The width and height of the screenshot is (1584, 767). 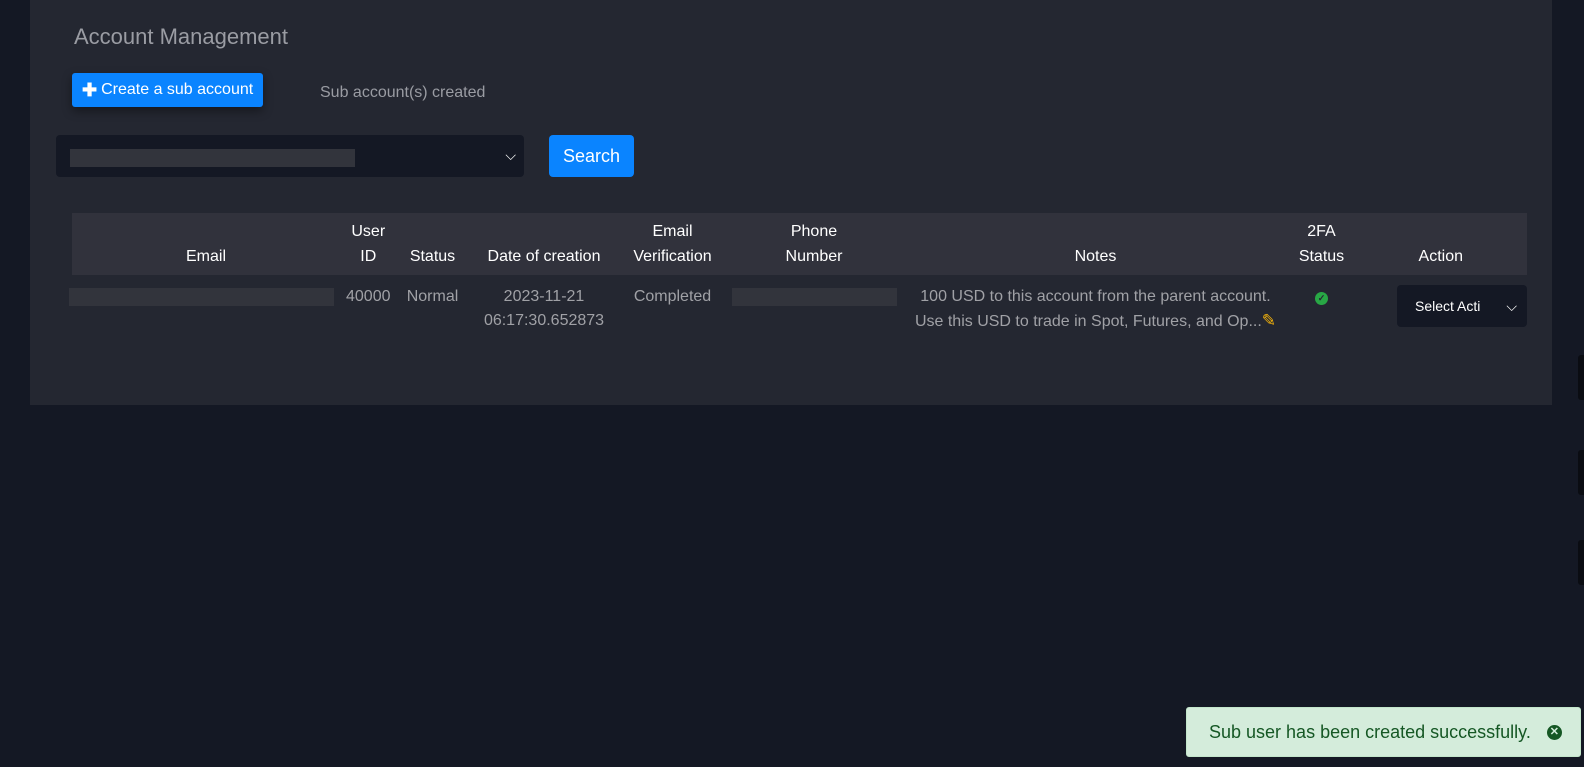 I want to click on cell-email-verification: Completed, so click(x=672, y=296).